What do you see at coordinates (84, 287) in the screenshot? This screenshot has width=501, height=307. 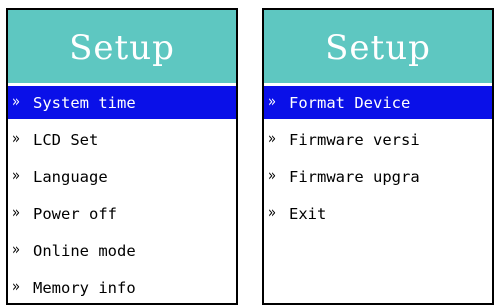 I see `menu-item-label: Memory info` at bounding box center [84, 287].